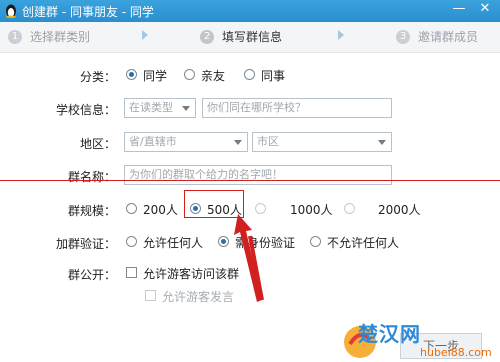 Image resolution: width=500 pixels, height=362 pixels. What do you see at coordinates (249, 258) in the screenshot?
I see `annotation-arrow-icon` at bounding box center [249, 258].